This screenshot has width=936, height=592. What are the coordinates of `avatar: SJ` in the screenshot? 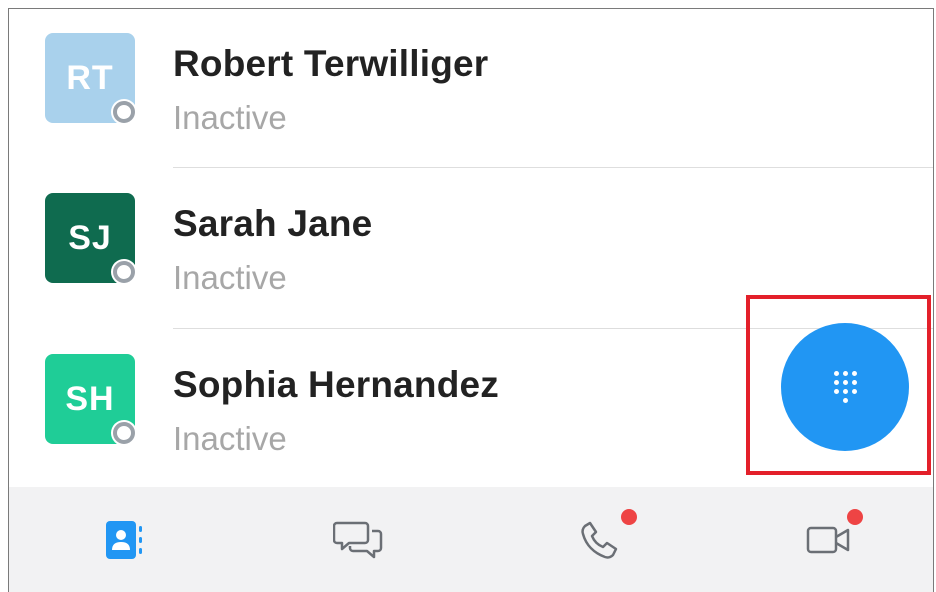 It's located at (91, 239).